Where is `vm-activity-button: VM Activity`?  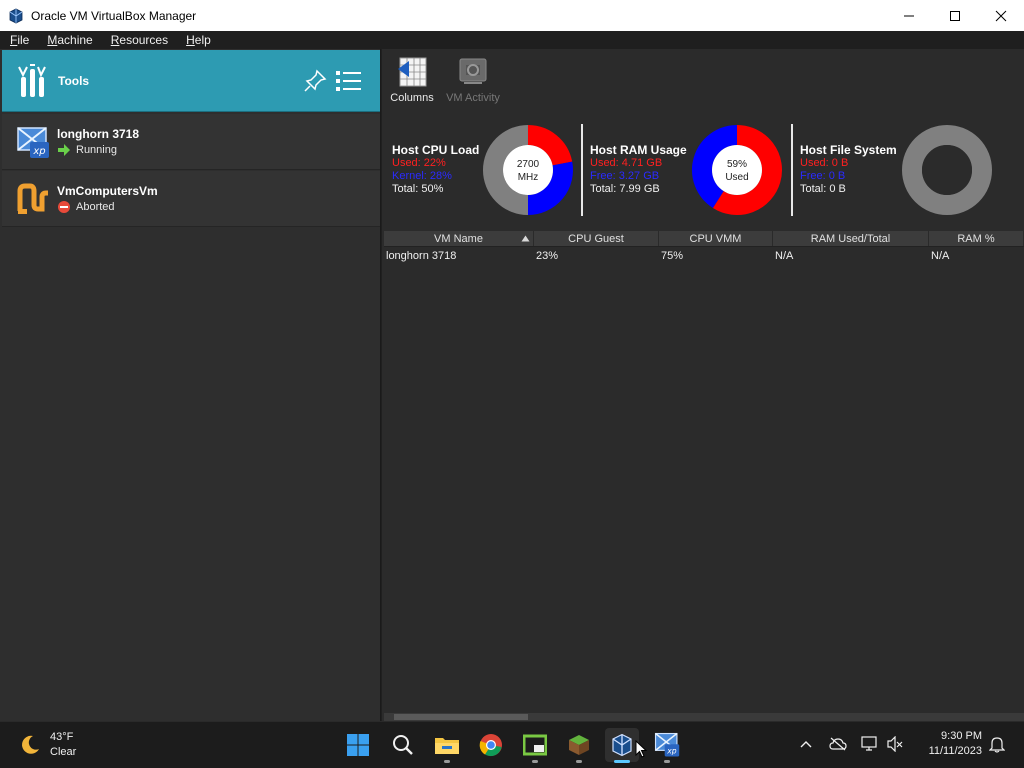
vm-activity-button: VM Activity is located at coordinates (473, 82).